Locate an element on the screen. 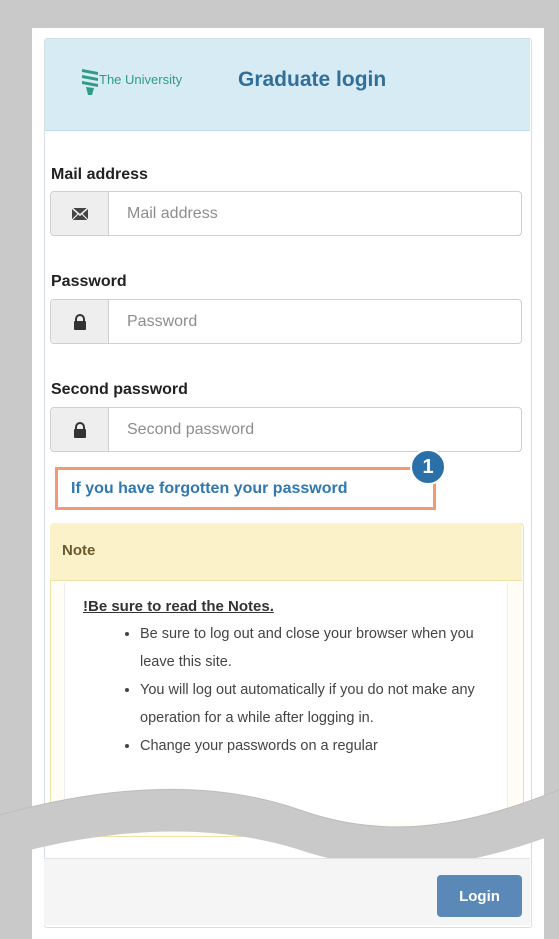 Image resolution: width=559 pixels, height=939 pixels. mail-address-group is located at coordinates (286, 213).